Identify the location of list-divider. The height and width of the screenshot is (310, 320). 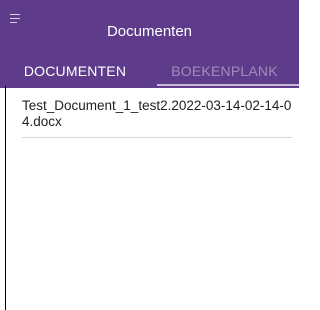
(157, 137).